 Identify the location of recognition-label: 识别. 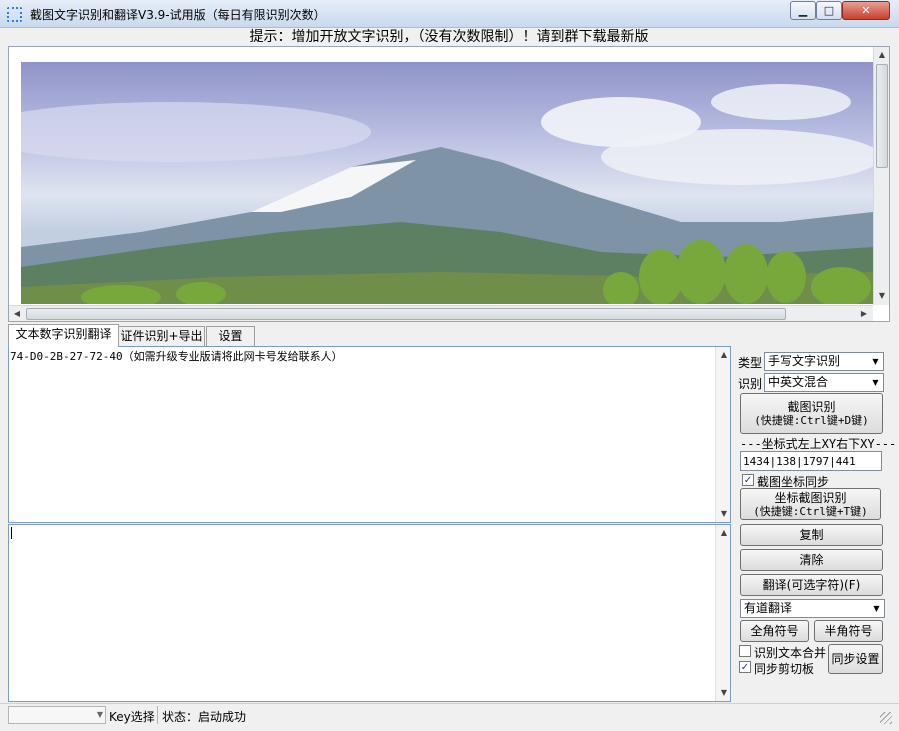
(750, 384).